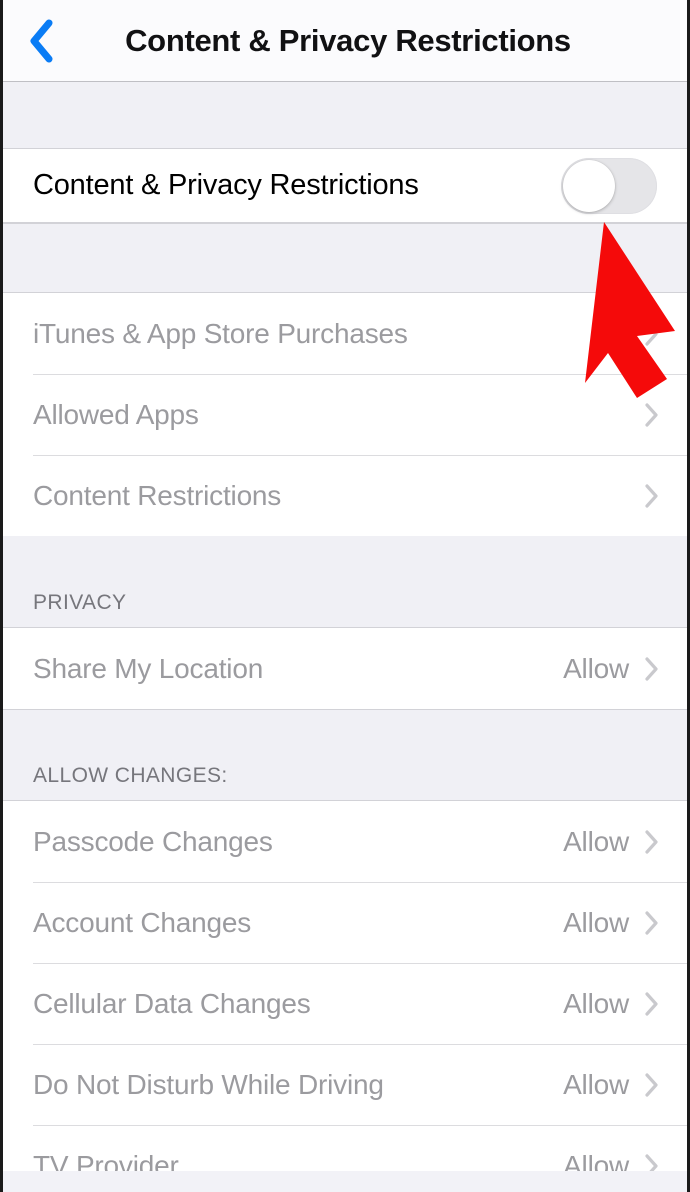  I want to click on list-item-label: Do Not Disturb While Driving, so click(208, 1084).